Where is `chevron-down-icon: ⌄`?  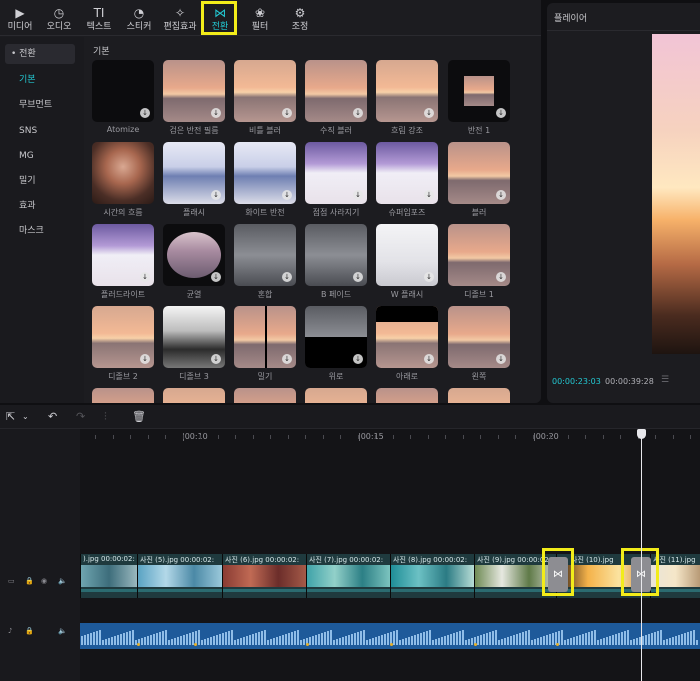
chevron-down-icon: ⌄ is located at coordinates (25, 417).